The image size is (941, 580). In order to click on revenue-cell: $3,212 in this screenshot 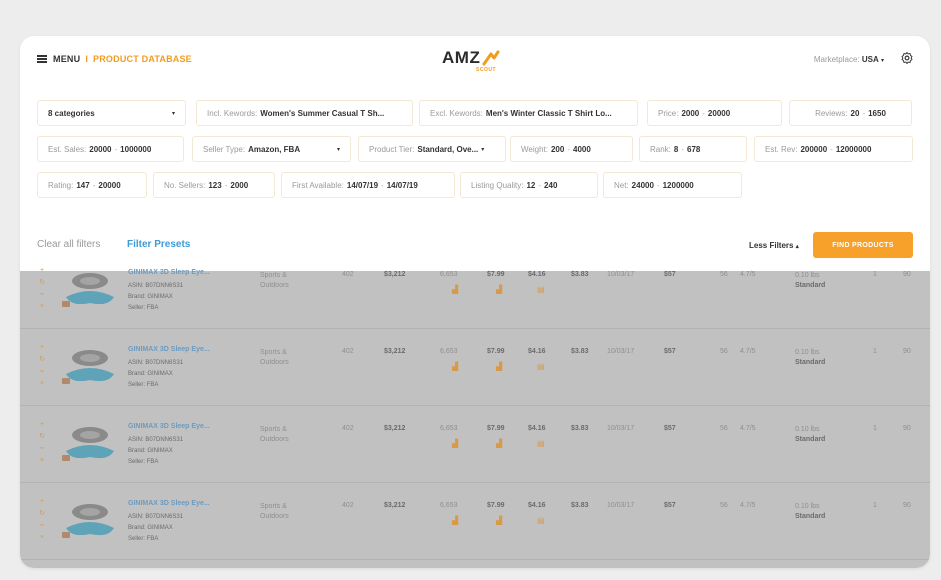, I will do `click(395, 505)`.